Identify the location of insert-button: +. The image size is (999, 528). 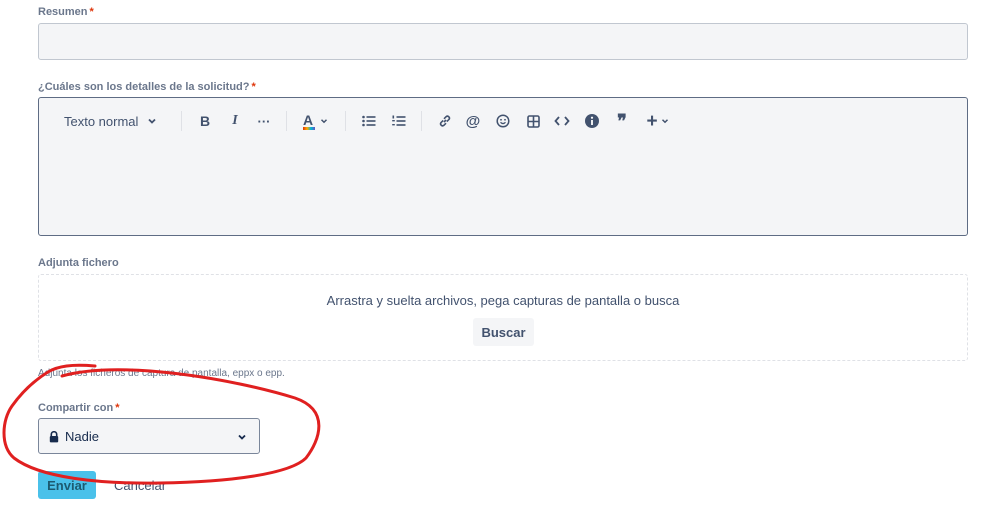
(658, 121).